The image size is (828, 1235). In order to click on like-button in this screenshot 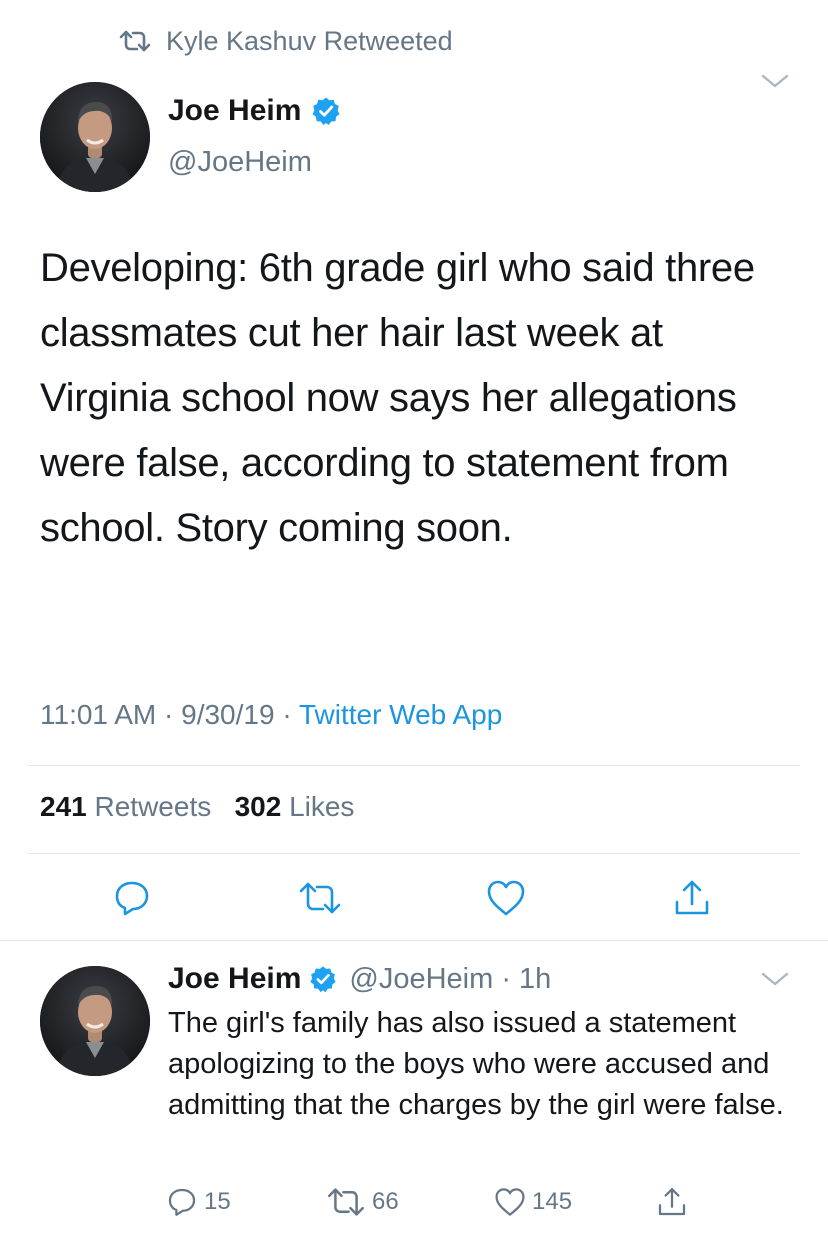, I will do `click(506, 898)`.